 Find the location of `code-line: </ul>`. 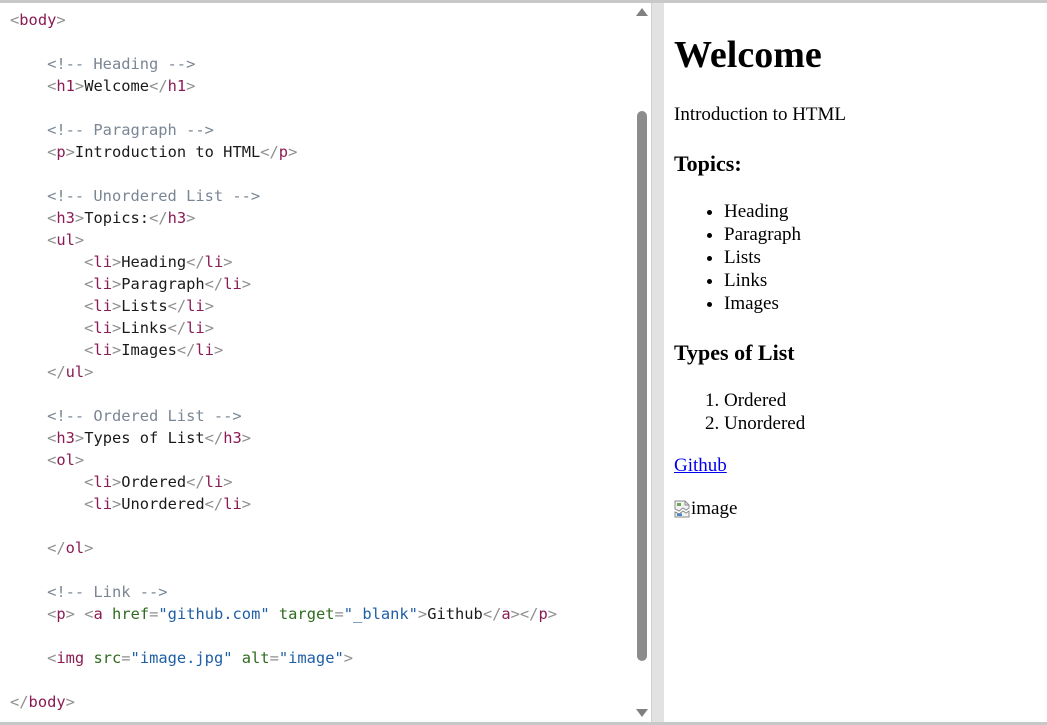

code-line: </ul> is located at coordinates (283, 372).